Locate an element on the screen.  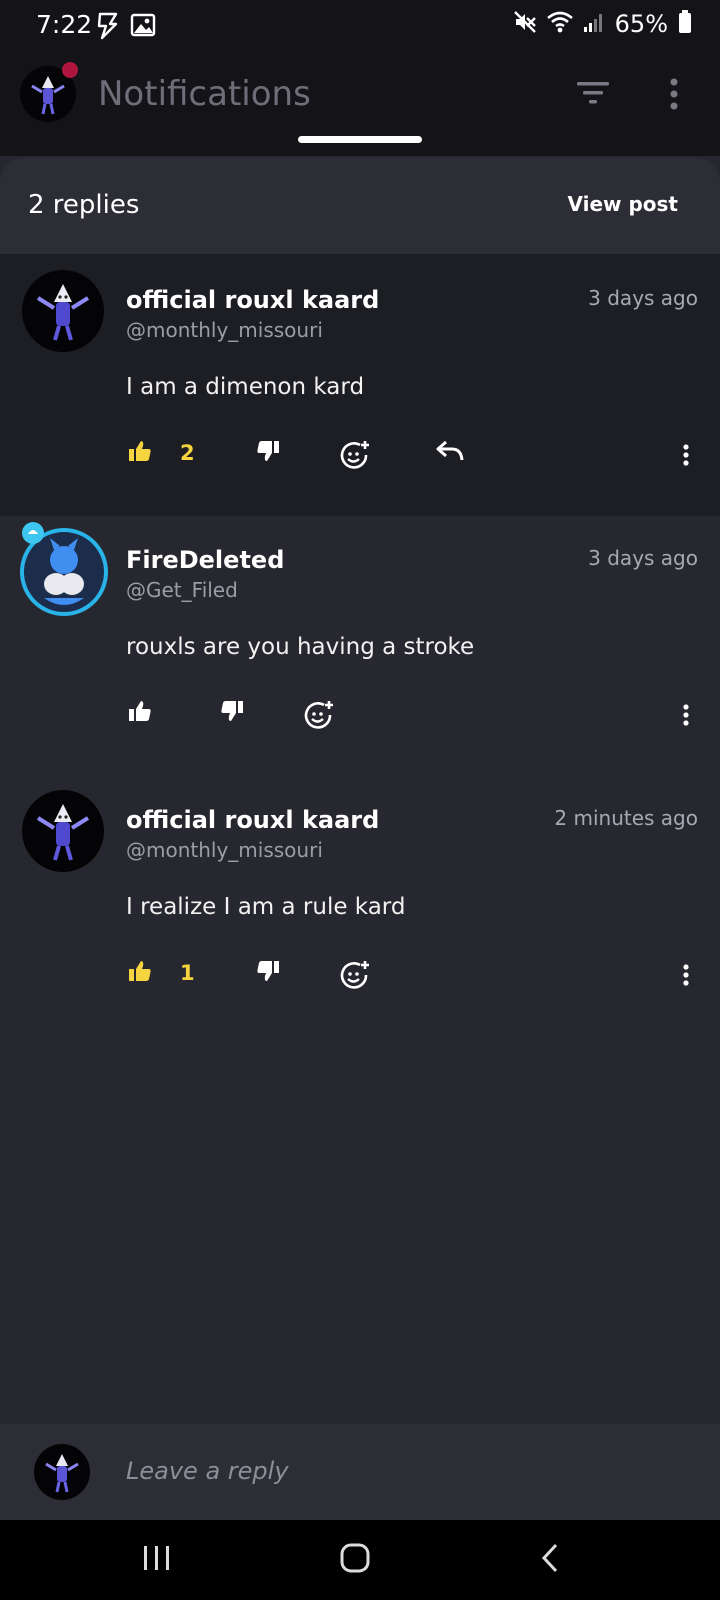
reply-input is located at coordinates (396, 1471).